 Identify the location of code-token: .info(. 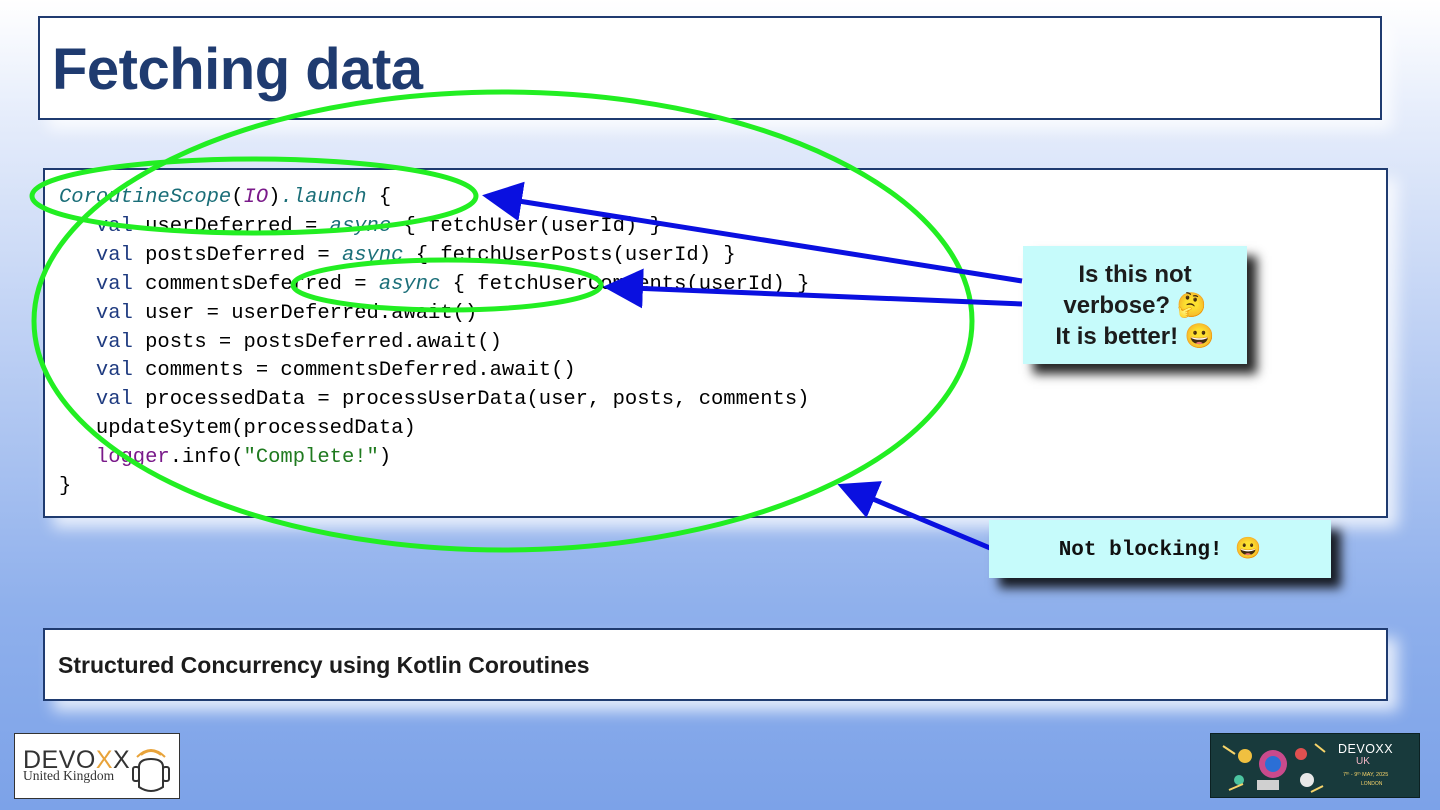
(206, 458).